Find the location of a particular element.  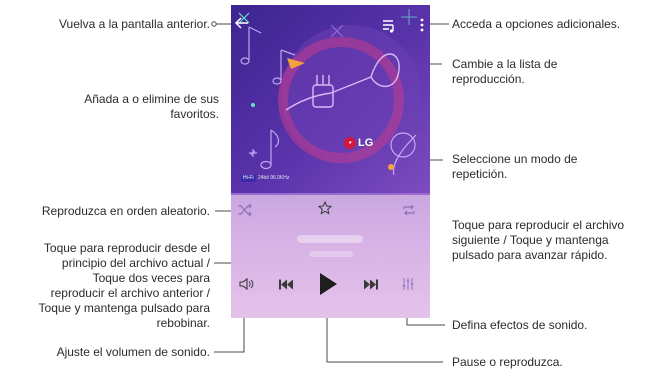

callout-previous-line-4: reproducir el archivo anterior / is located at coordinates (130, 293).